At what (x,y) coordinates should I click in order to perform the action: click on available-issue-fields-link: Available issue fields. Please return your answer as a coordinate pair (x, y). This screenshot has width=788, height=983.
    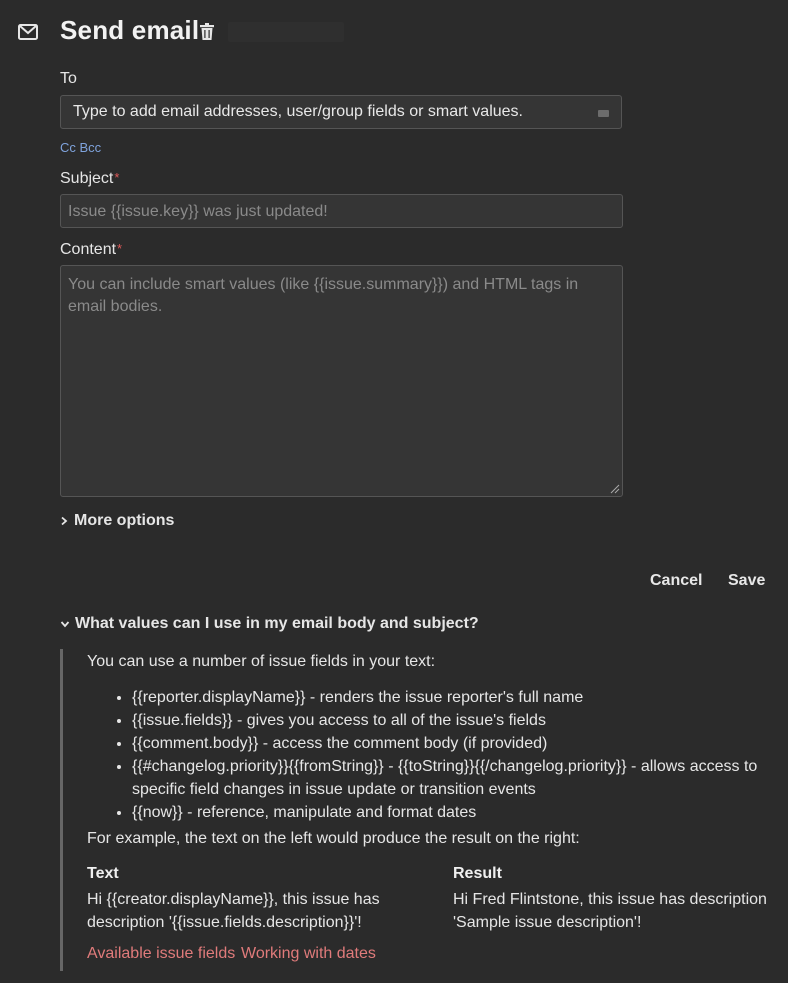
    Looking at the image, I should click on (161, 954).